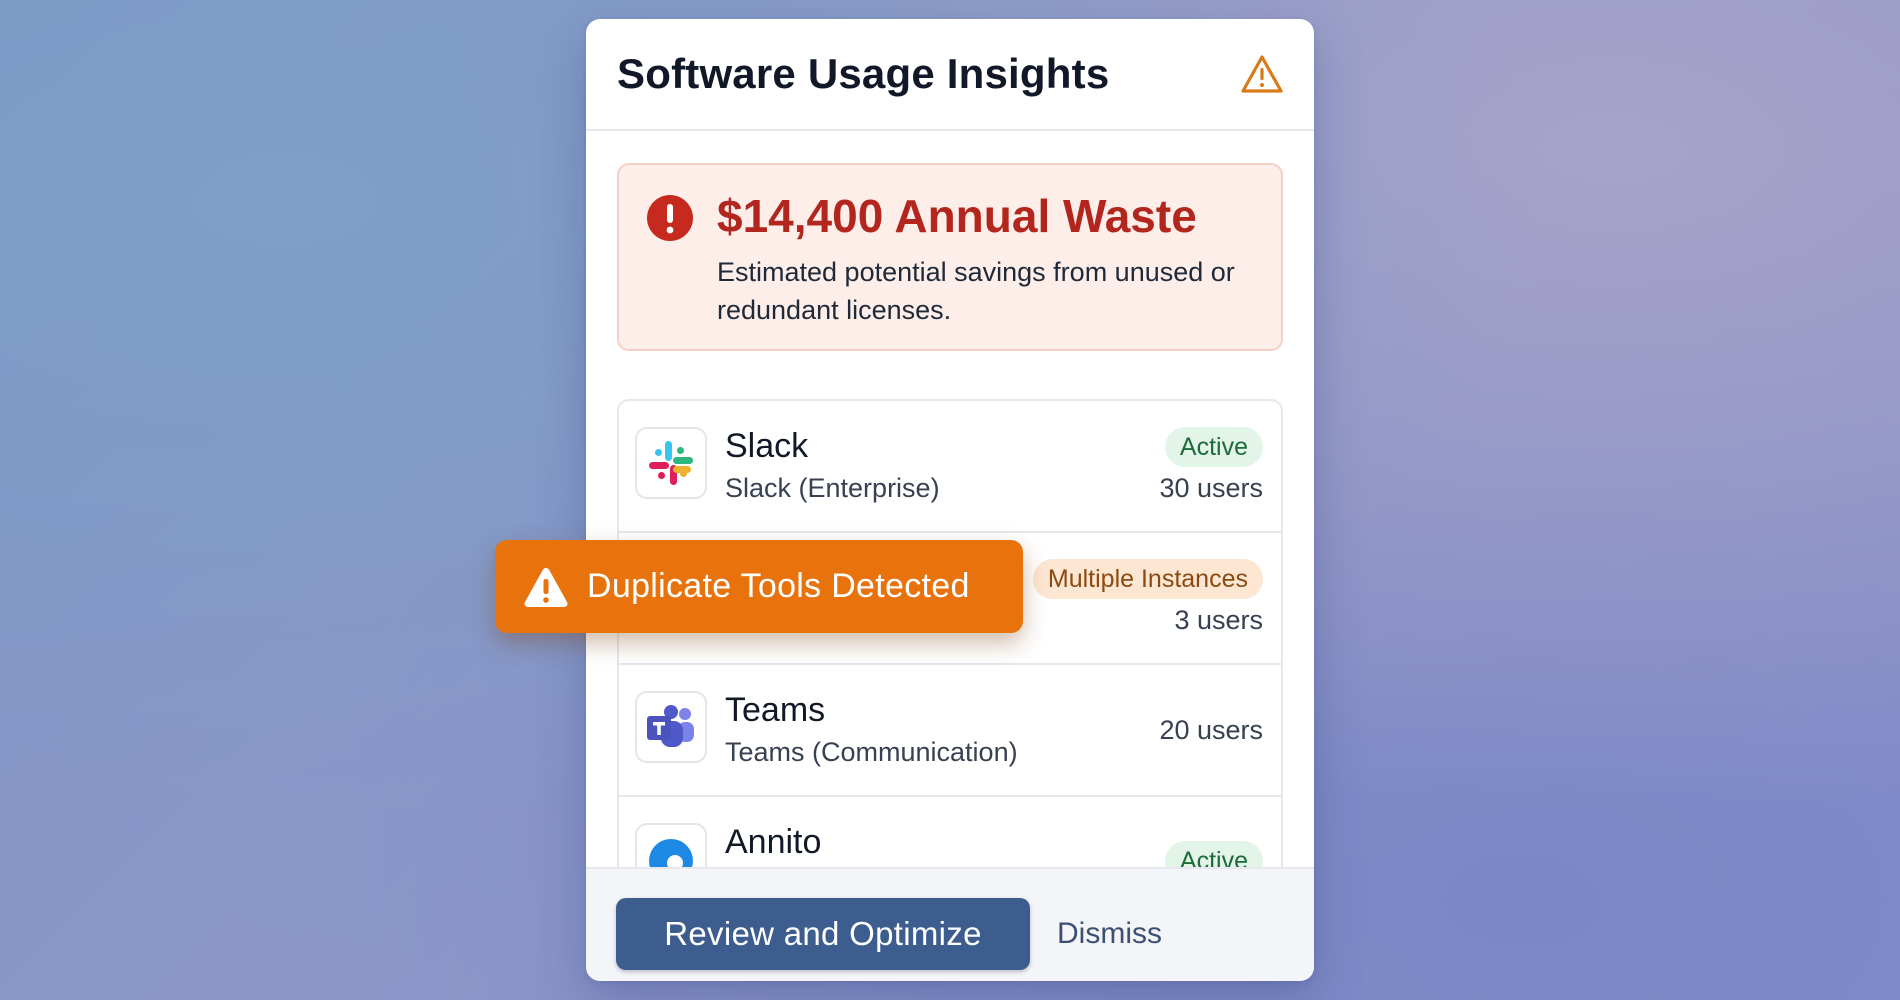 Image resolution: width=1900 pixels, height=1000 pixels. What do you see at coordinates (1109, 934) in the screenshot?
I see `dismiss-link: Dismiss` at bounding box center [1109, 934].